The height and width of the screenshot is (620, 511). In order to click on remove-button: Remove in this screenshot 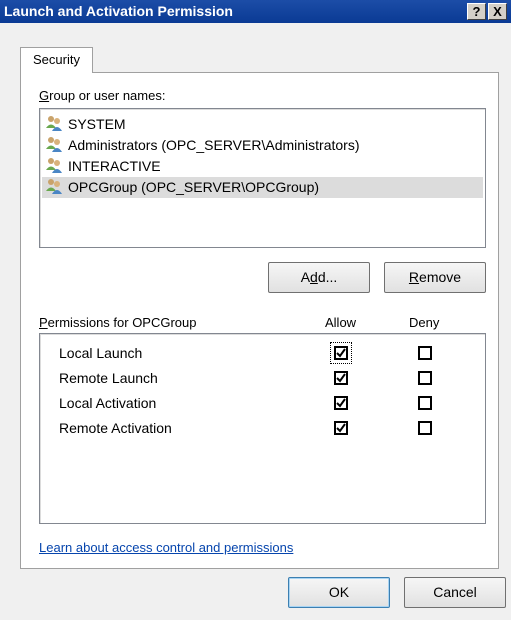, I will do `click(435, 277)`.